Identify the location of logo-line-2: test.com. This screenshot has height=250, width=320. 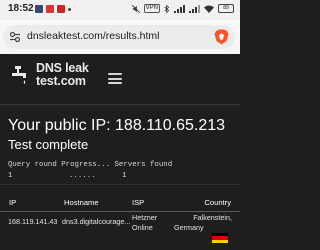
(61, 80).